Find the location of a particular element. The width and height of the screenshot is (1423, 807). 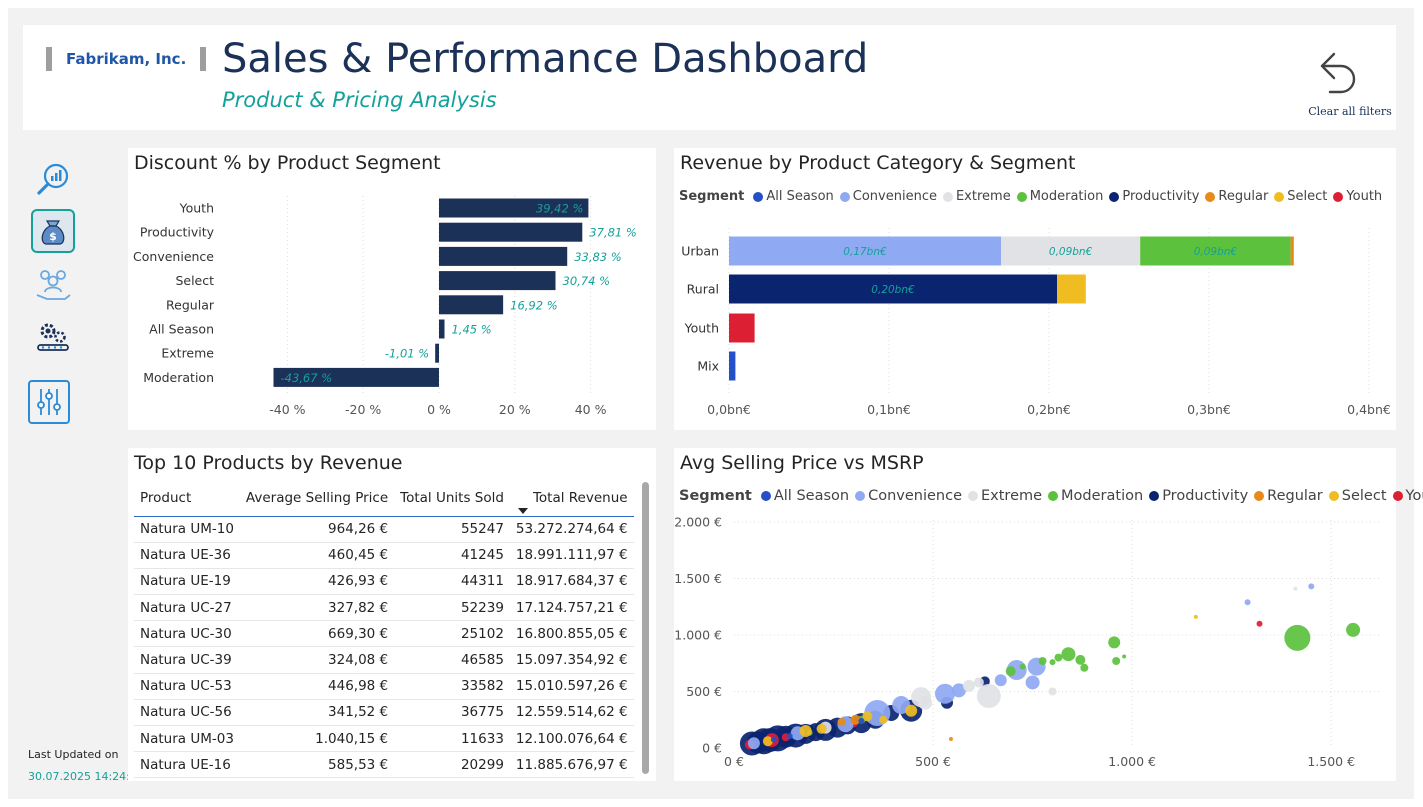

customers-icon is located at coordinates (53, 285).